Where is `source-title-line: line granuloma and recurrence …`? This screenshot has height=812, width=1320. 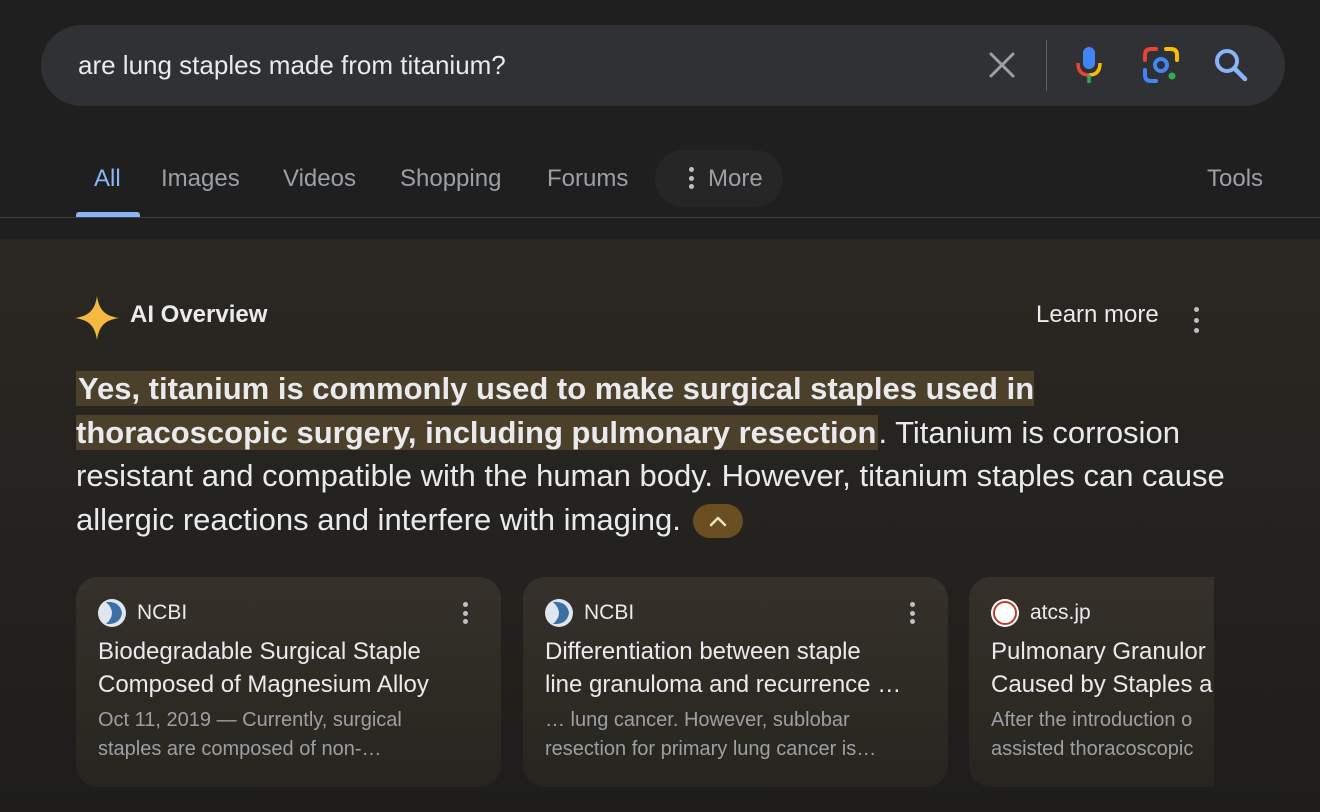
source-title-line: line granuloma and recurrence … is located at coordinates (723, 684).